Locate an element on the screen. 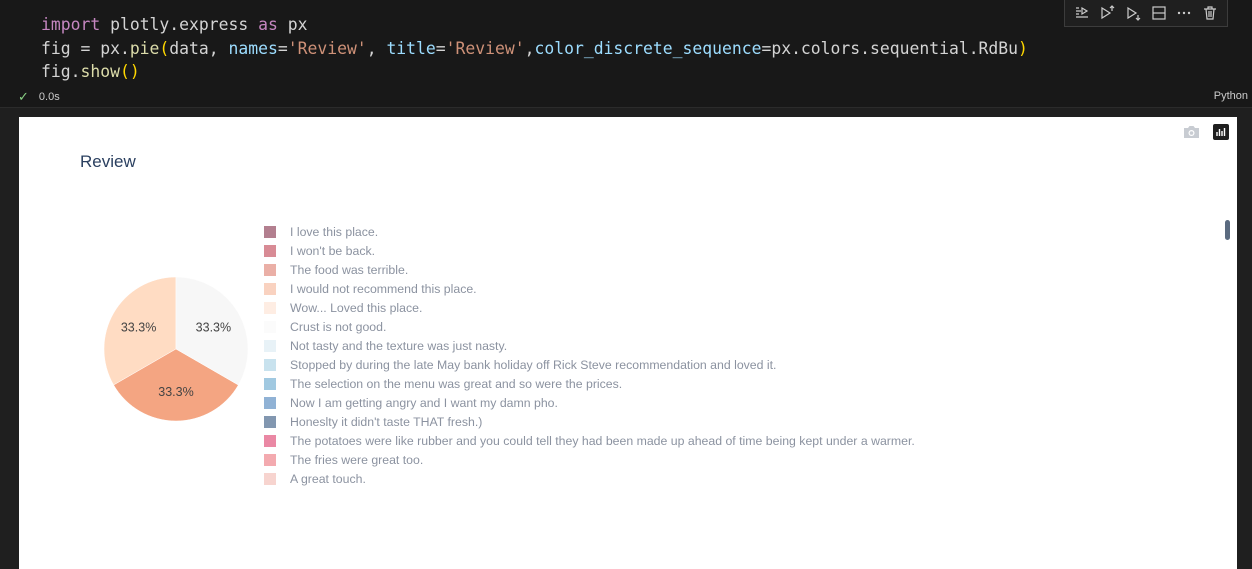 The width and height of the screenshot is (1252, 569). execute-above-icon is located at coordinates (1107, 13).